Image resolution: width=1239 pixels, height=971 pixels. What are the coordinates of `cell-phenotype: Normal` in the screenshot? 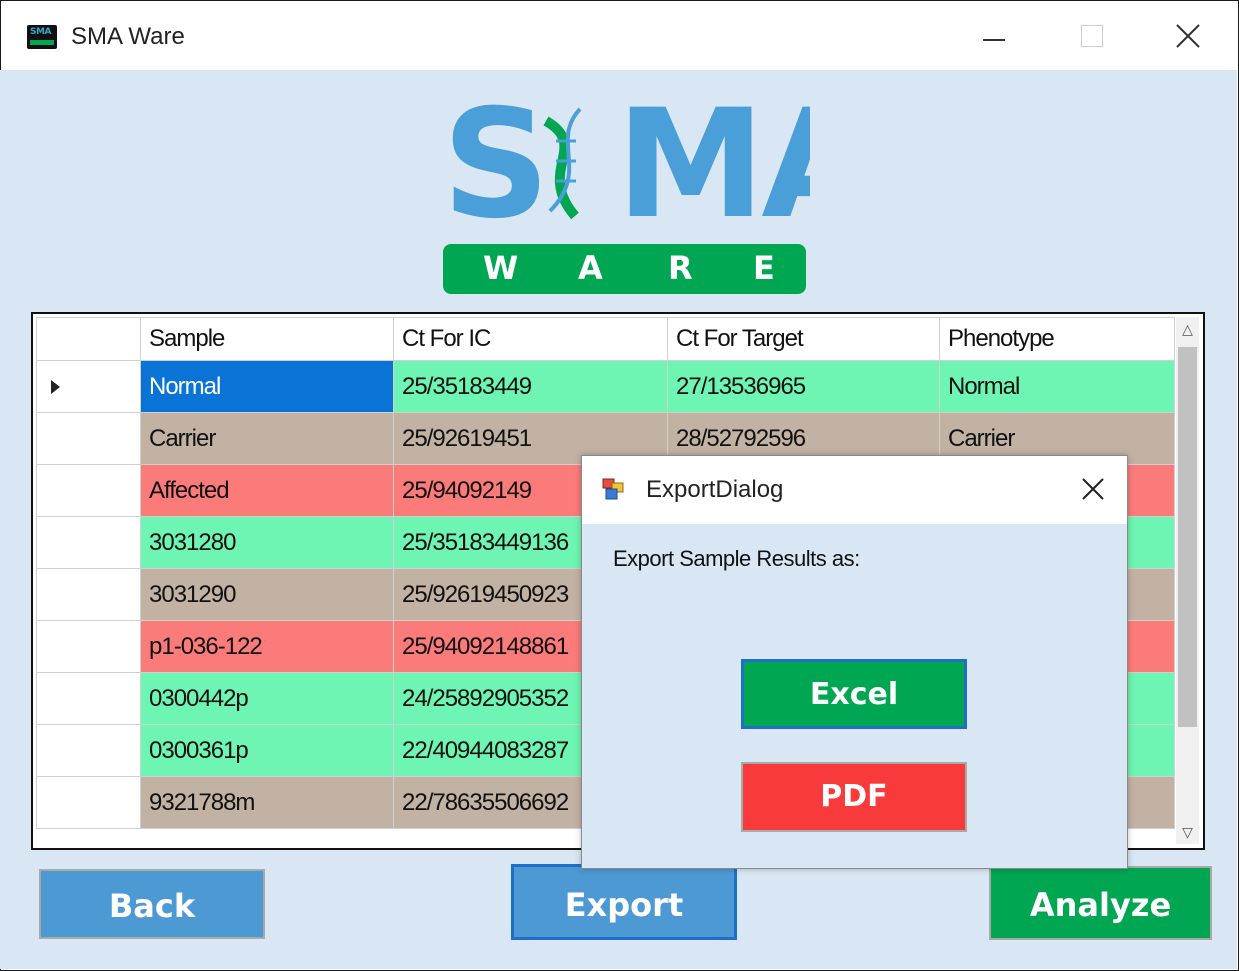 It's located at (1057, 386).